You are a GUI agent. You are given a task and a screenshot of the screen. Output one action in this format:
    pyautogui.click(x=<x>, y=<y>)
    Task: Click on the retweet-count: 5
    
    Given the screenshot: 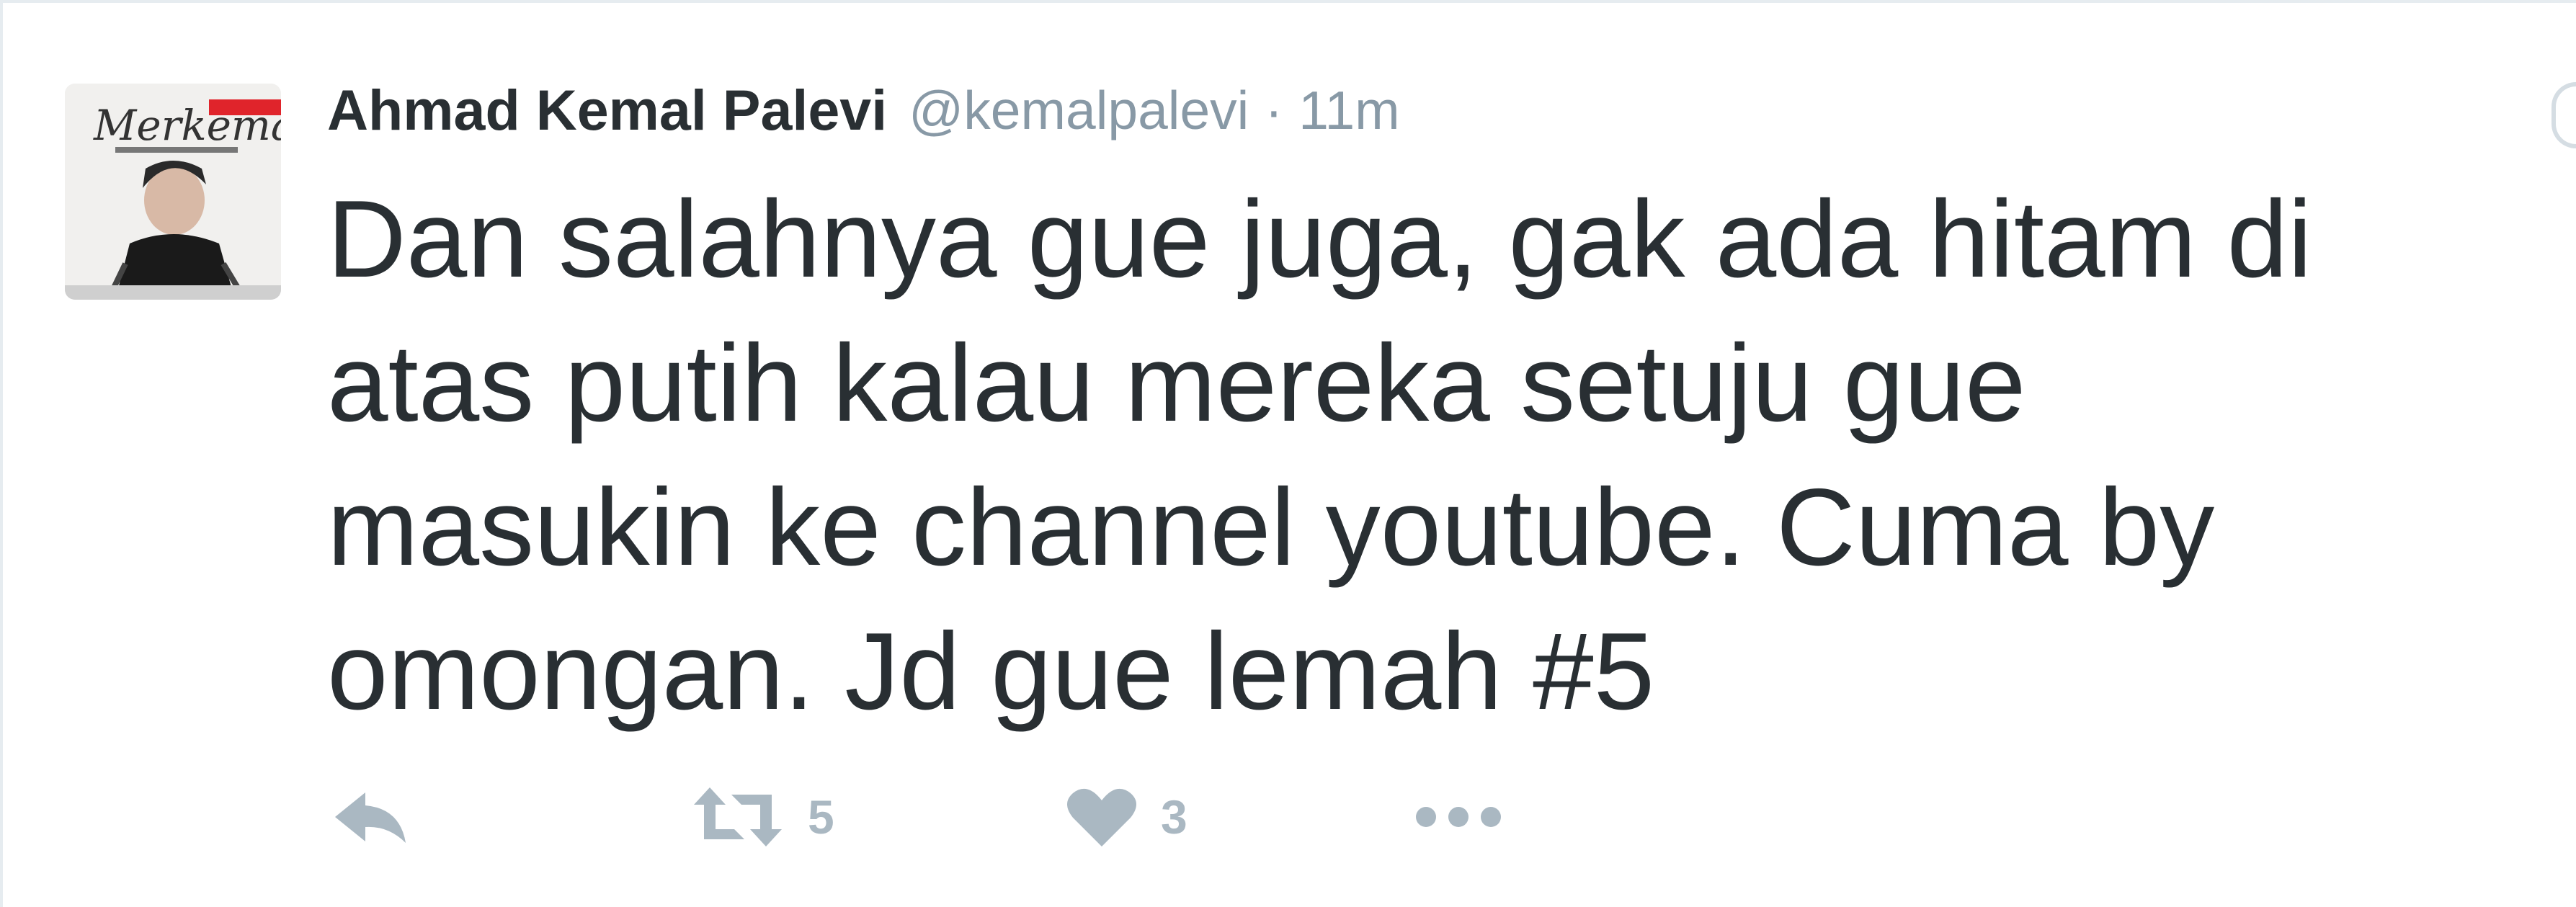 What is the action you would take?
    pyautogui.click(x=821, y=817)
    